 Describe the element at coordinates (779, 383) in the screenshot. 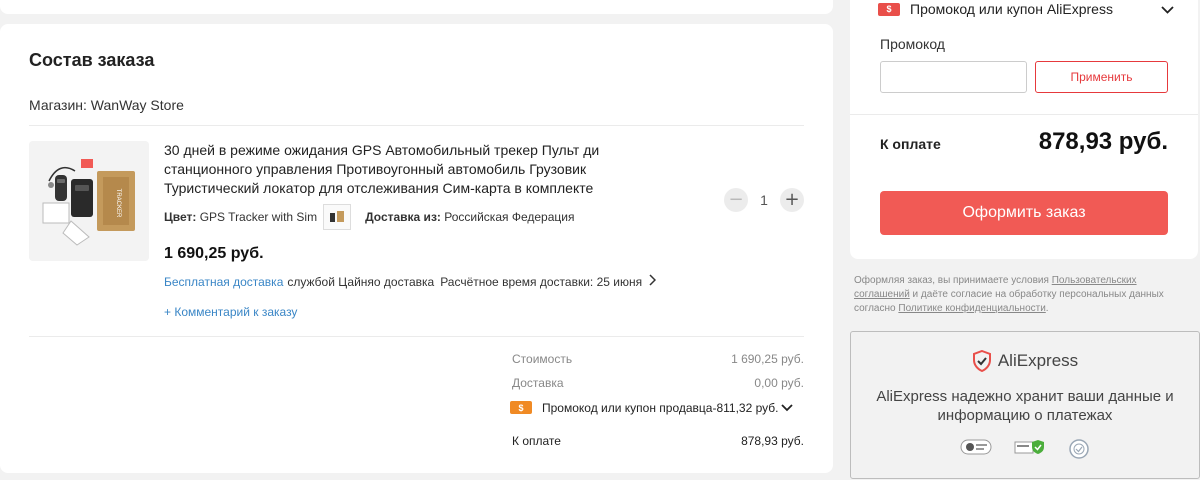

I see `delivery-value: 0,00 руб.` at that location.